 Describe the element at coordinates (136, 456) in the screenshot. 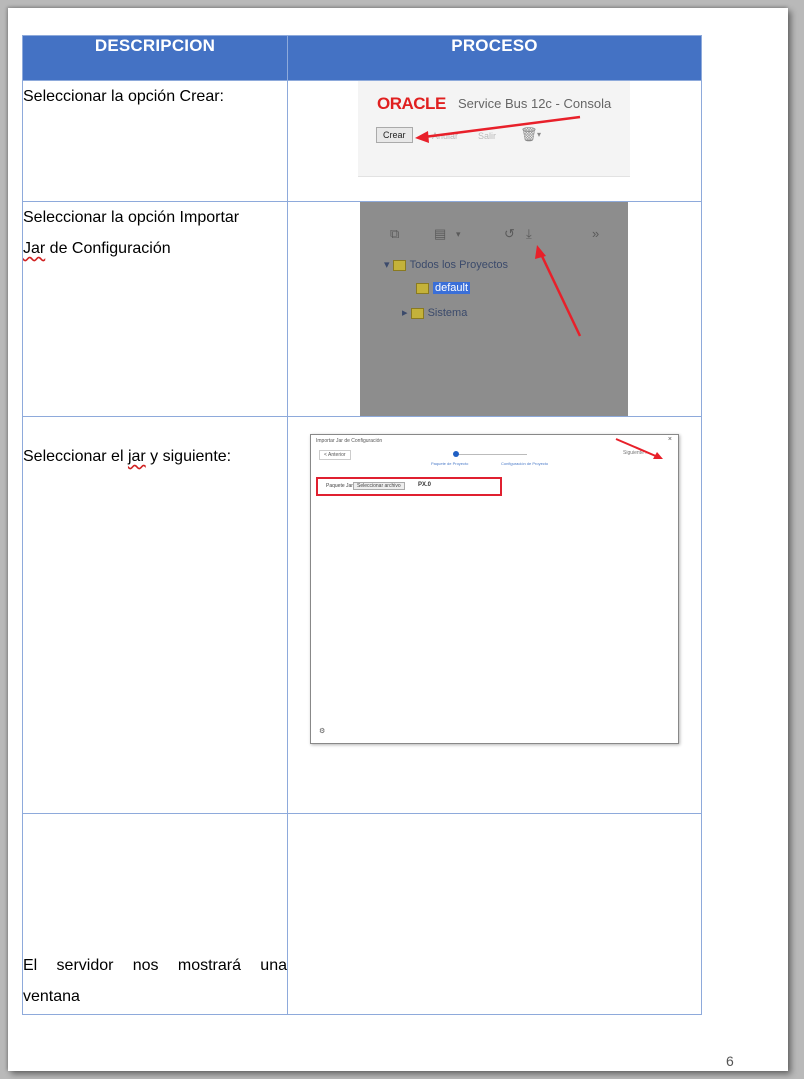

I see `spell-marked-word: jar` at that location.